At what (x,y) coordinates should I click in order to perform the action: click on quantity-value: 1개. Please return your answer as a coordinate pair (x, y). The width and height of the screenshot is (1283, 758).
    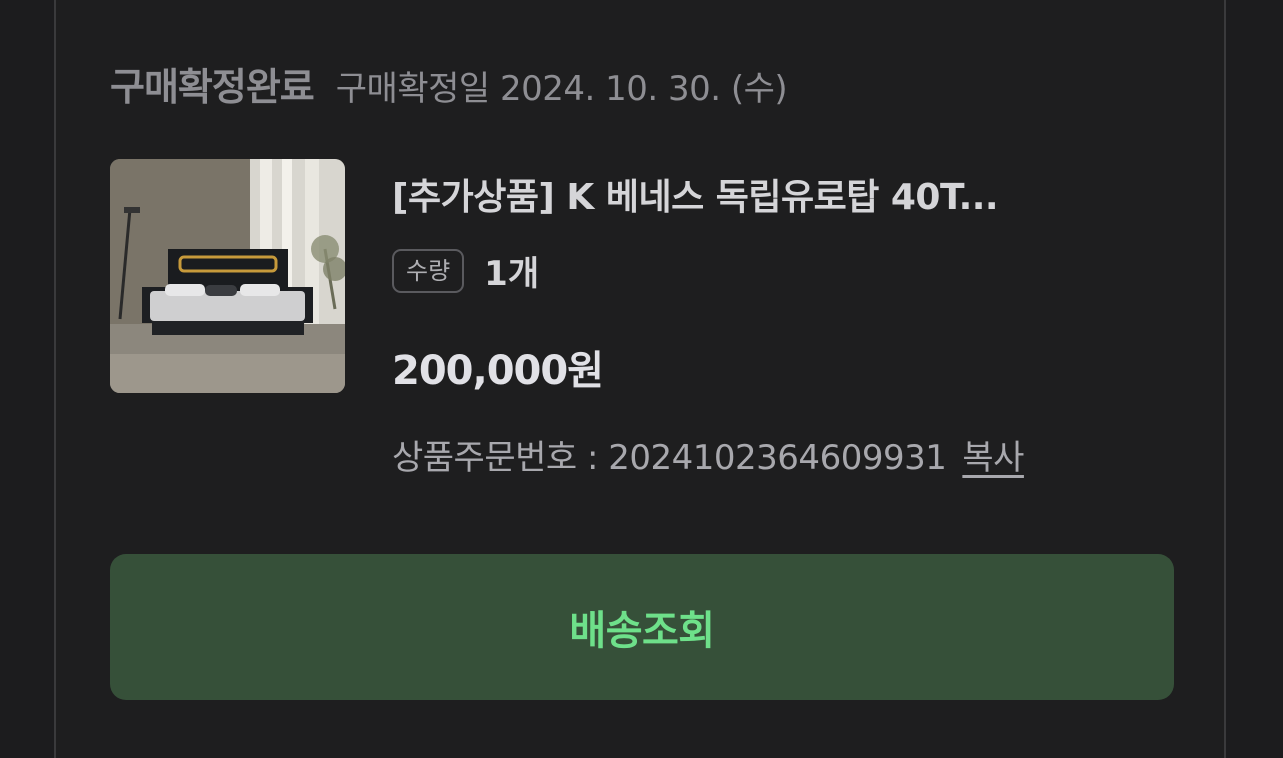
    Looking at the image, I should click on (512, 274).